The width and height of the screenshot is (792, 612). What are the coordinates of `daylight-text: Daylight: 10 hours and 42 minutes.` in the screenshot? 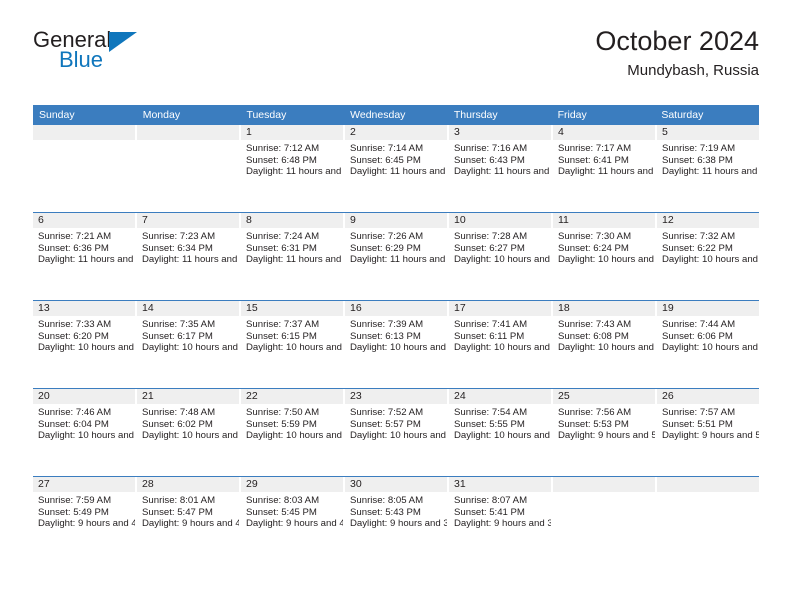 It's located at (190, 348).